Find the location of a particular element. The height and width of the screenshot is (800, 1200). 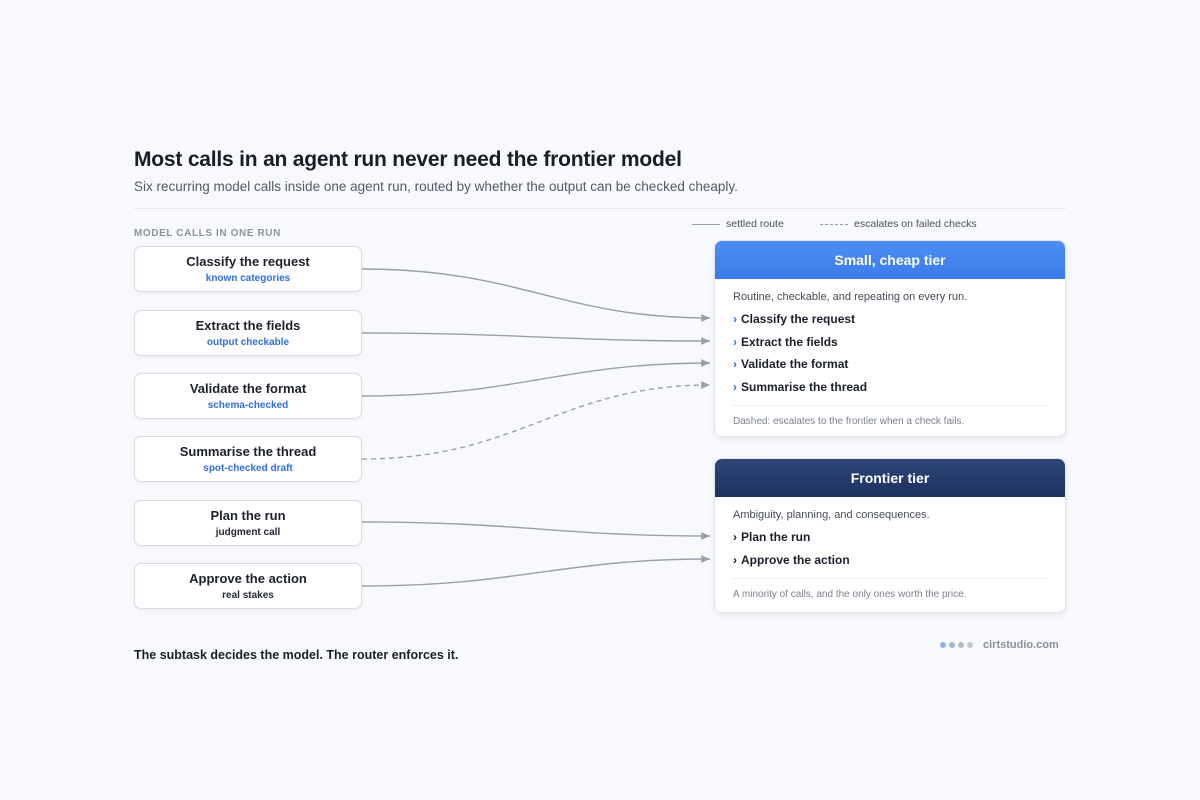

small-tier-member: › Summarise the thread is located at coordinates (800, 387).